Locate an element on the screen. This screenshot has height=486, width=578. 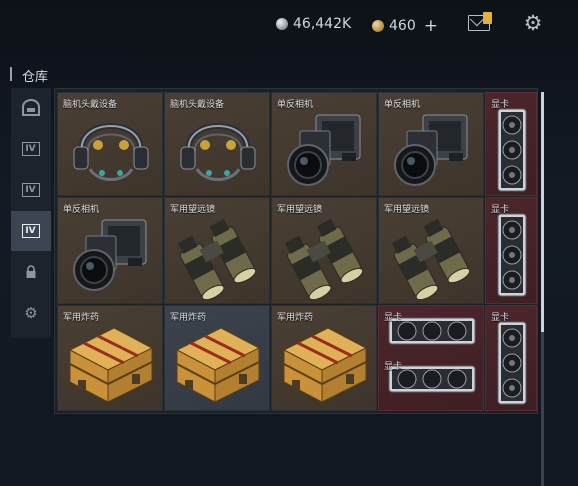
inventory-scrollbar is located at coordinates (542, 289).